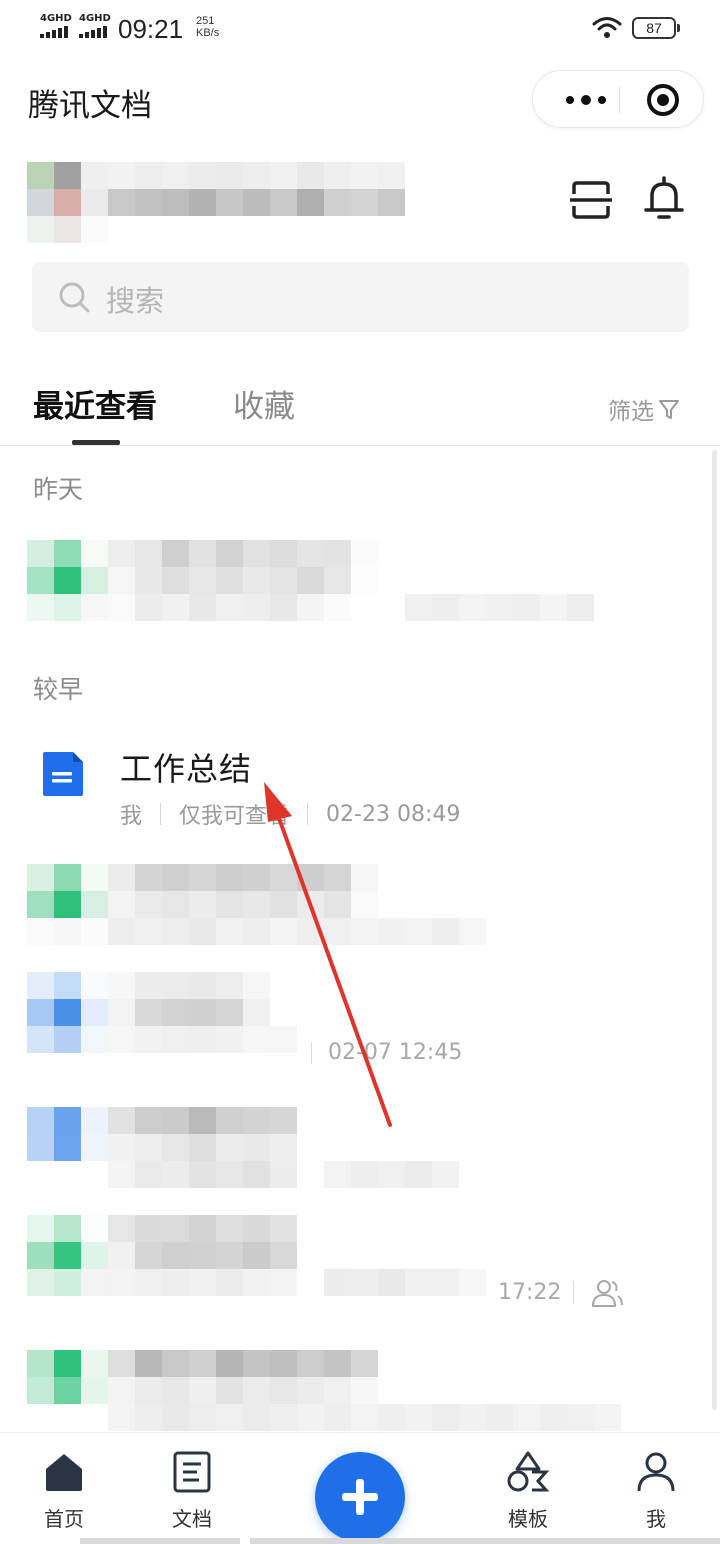 The width and height of the screenshot is (720, 1544). I want to click on user-avatar-blurred, so click(67, 202).